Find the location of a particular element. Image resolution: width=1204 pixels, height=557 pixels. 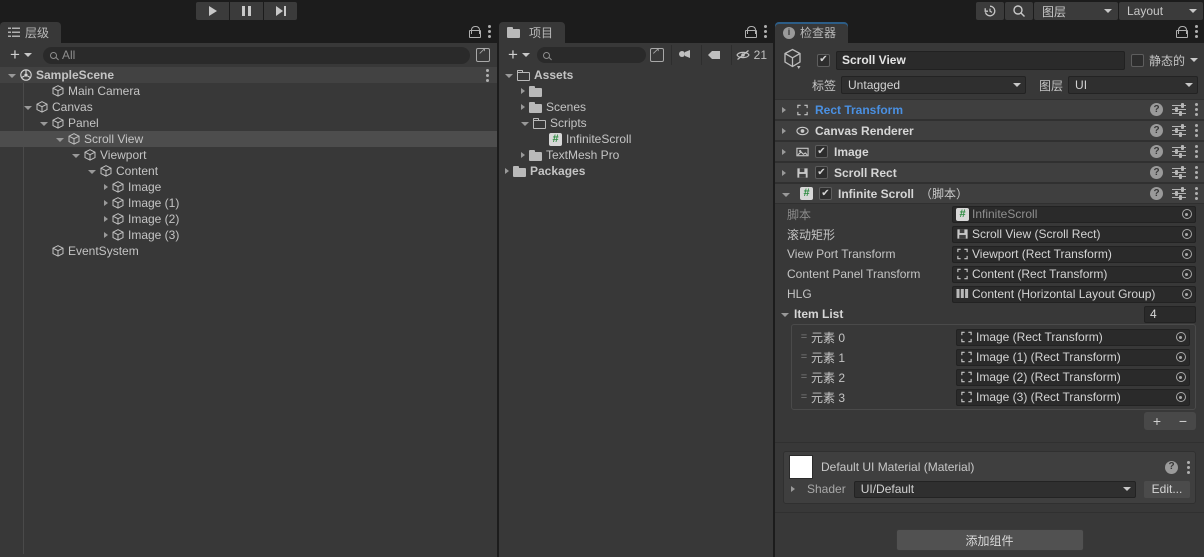

hierarchy-search-input: All is located at coordinates (256, 55).